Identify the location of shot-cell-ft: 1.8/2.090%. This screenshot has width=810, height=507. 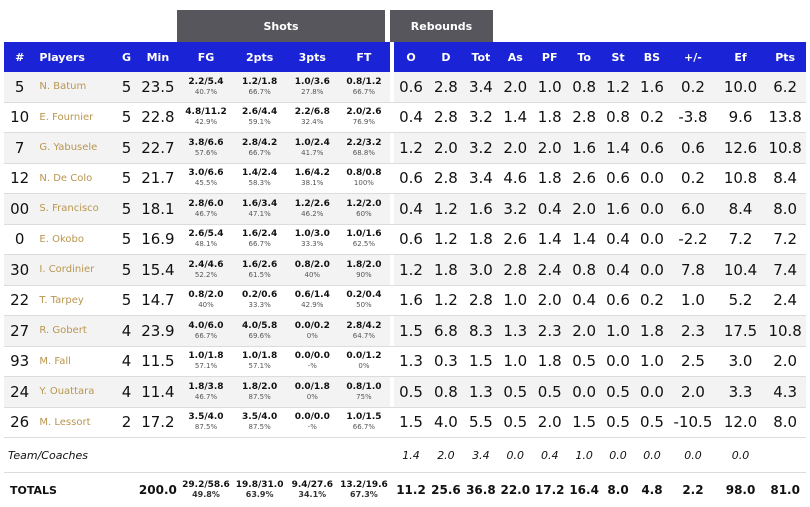
(364, 270).